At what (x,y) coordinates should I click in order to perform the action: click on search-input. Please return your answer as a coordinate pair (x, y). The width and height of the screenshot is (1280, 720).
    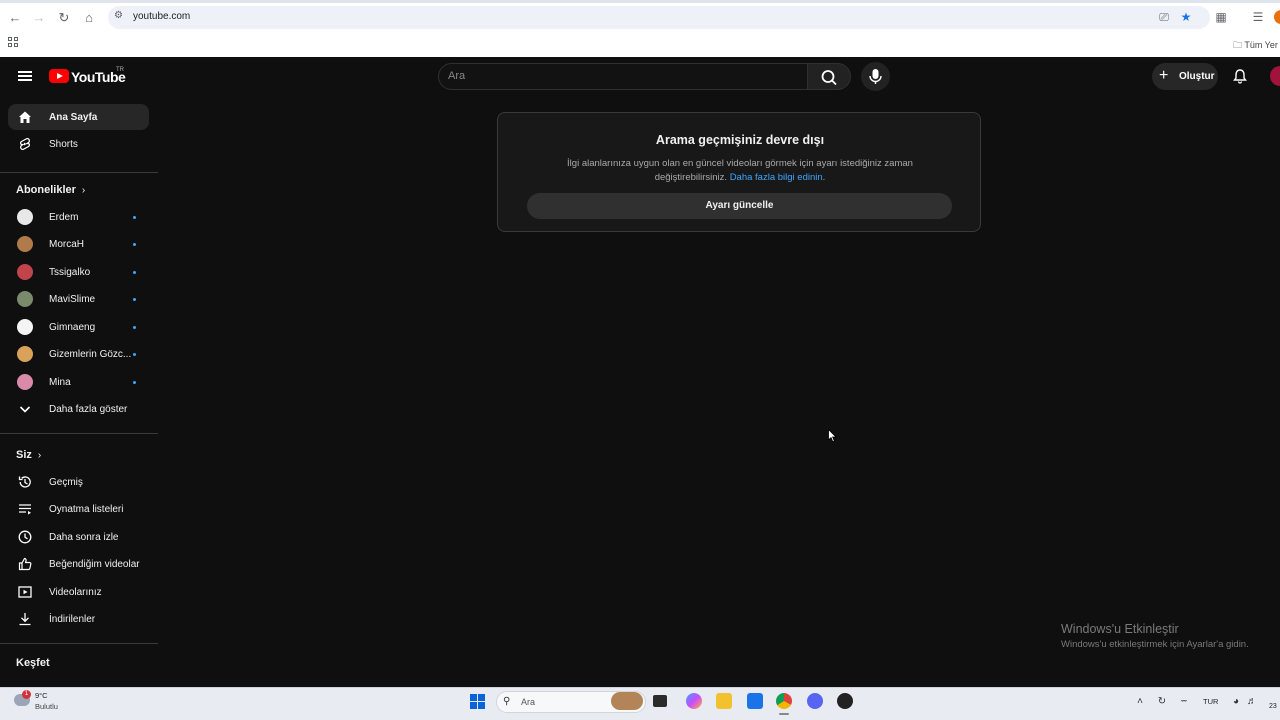
    Looking at the image, I should click on (623, 76).